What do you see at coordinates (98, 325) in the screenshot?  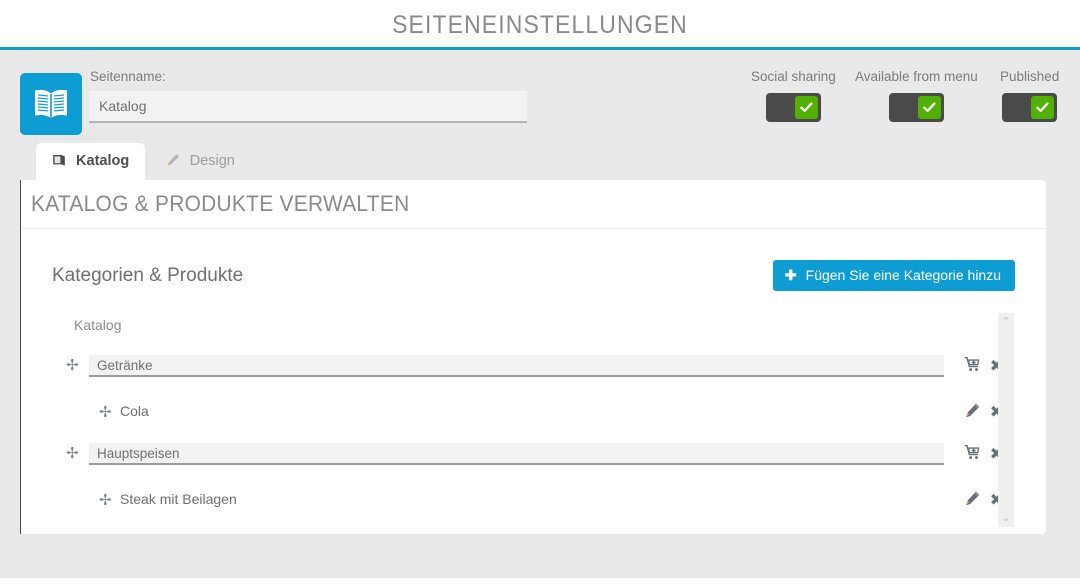 I see `tree-root-label: Katalog` at bounding box center [98, 325].